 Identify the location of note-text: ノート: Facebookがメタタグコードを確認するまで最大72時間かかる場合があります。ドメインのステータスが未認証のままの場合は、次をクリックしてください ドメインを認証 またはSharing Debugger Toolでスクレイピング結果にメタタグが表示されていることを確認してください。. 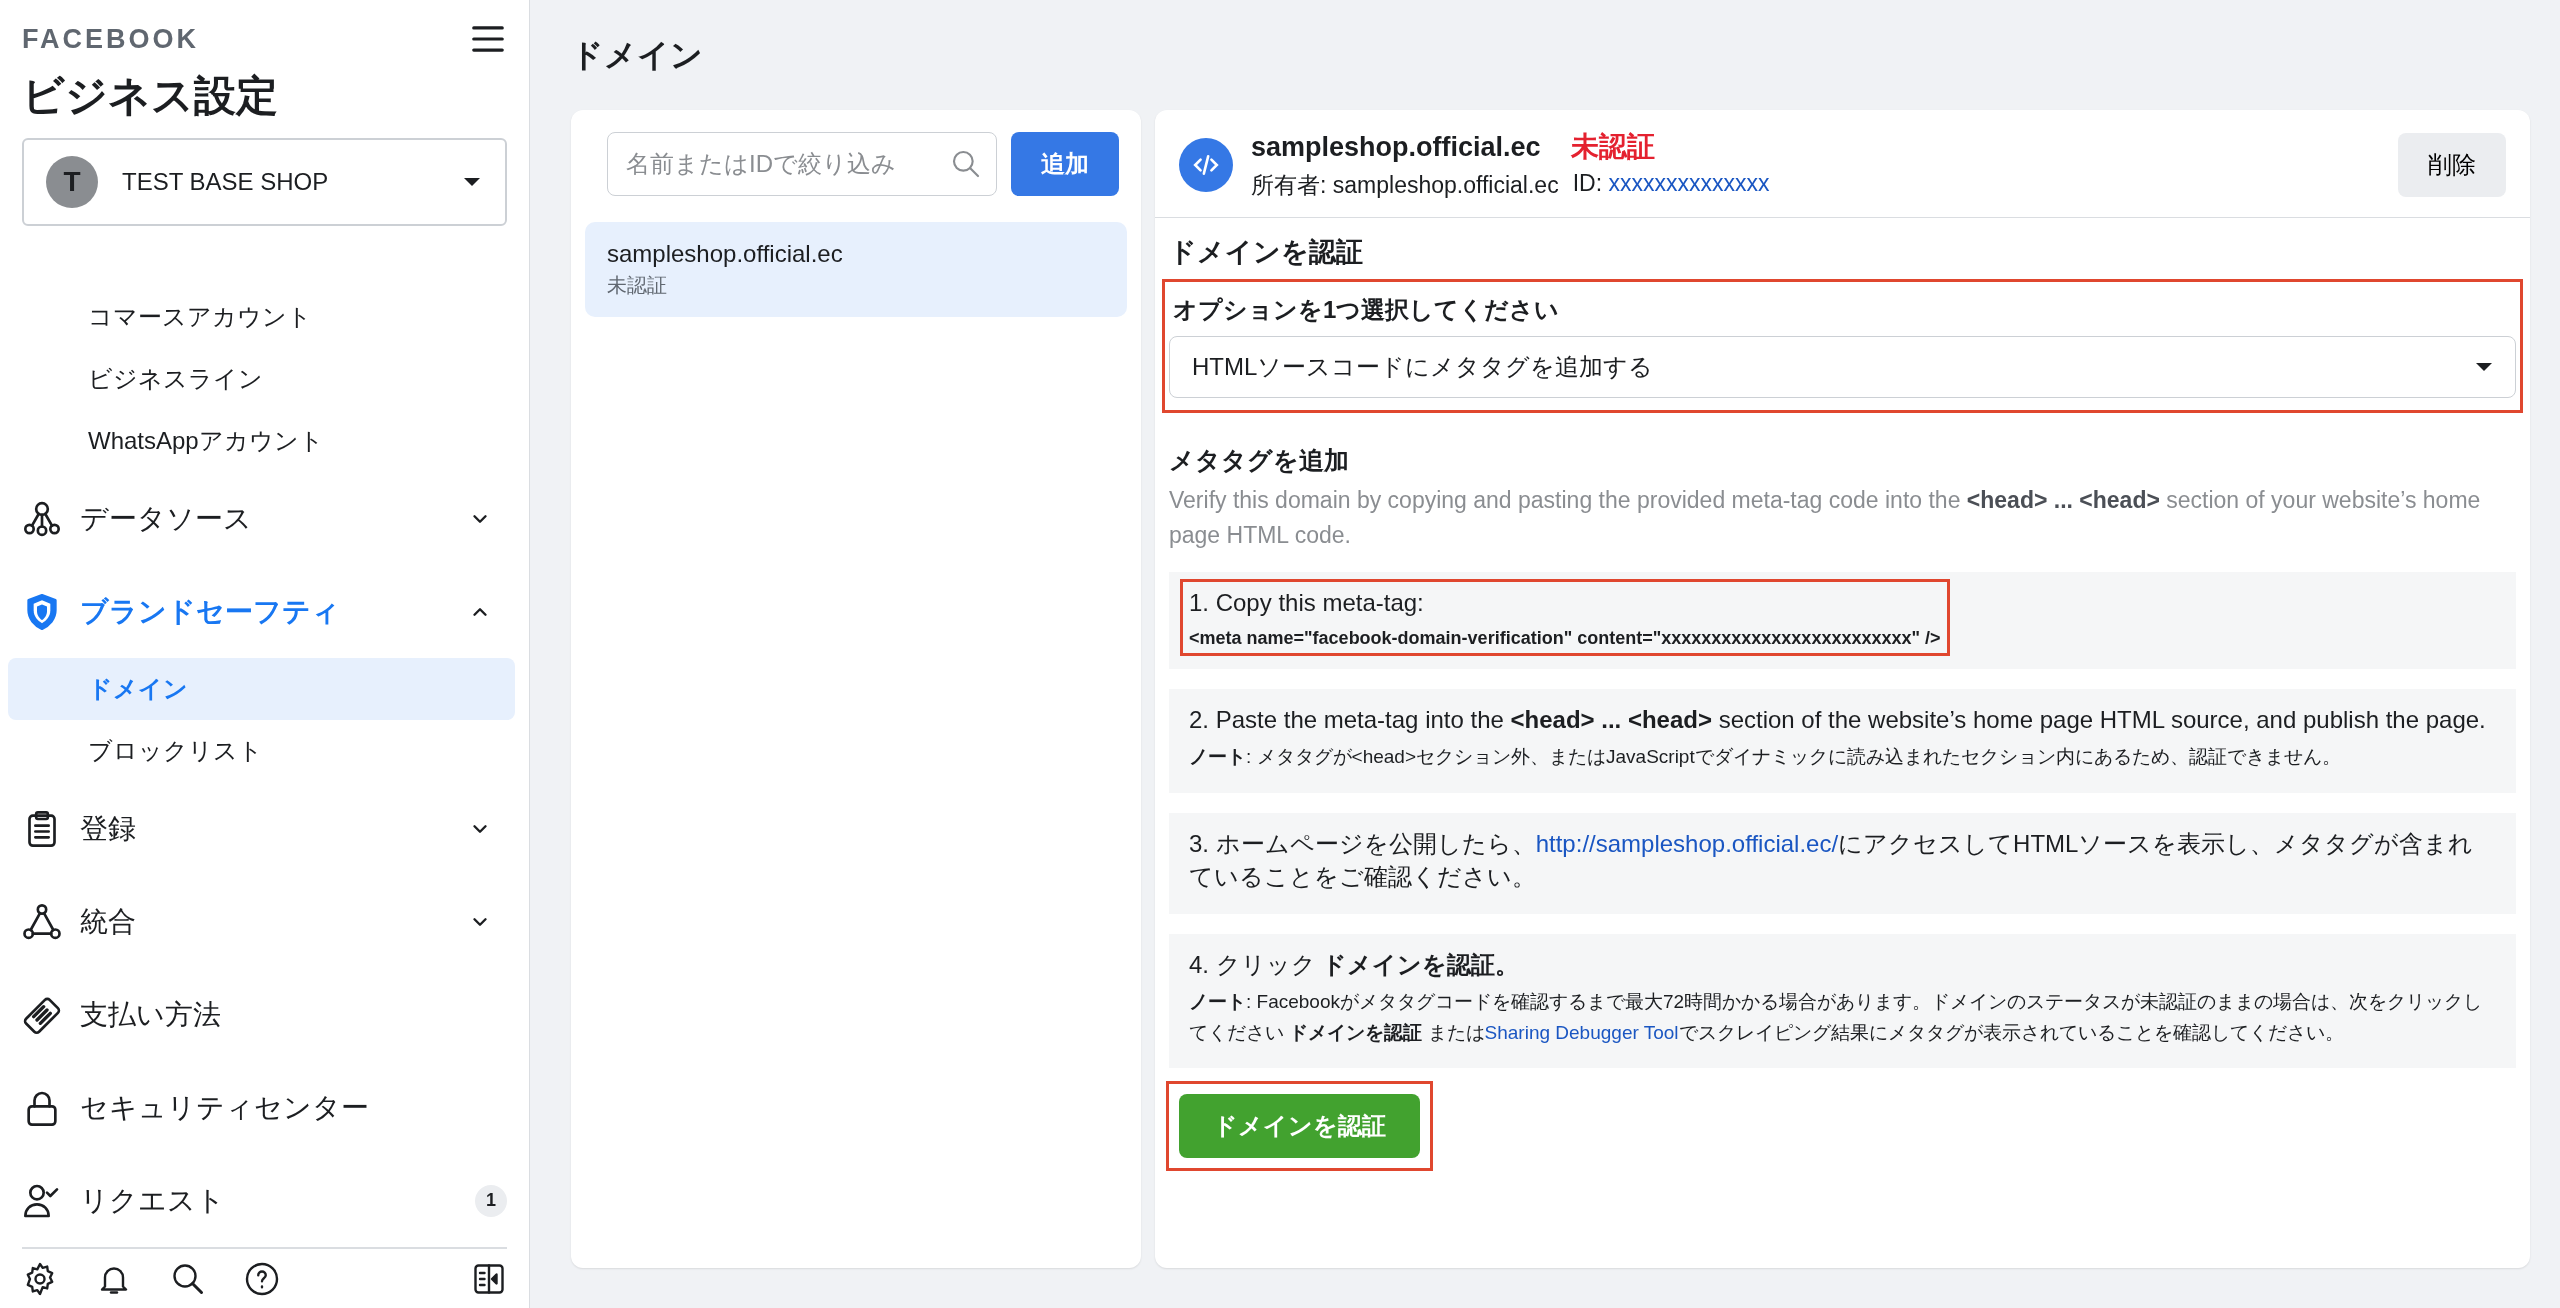
(1836, 1017).